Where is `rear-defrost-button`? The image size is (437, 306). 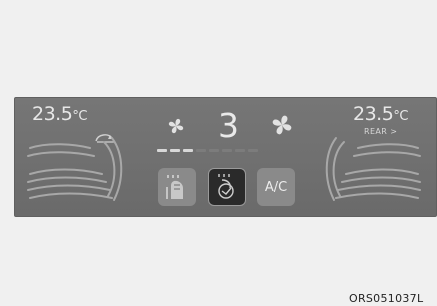
rear-defrost-button is located at coordinates (177, 187).